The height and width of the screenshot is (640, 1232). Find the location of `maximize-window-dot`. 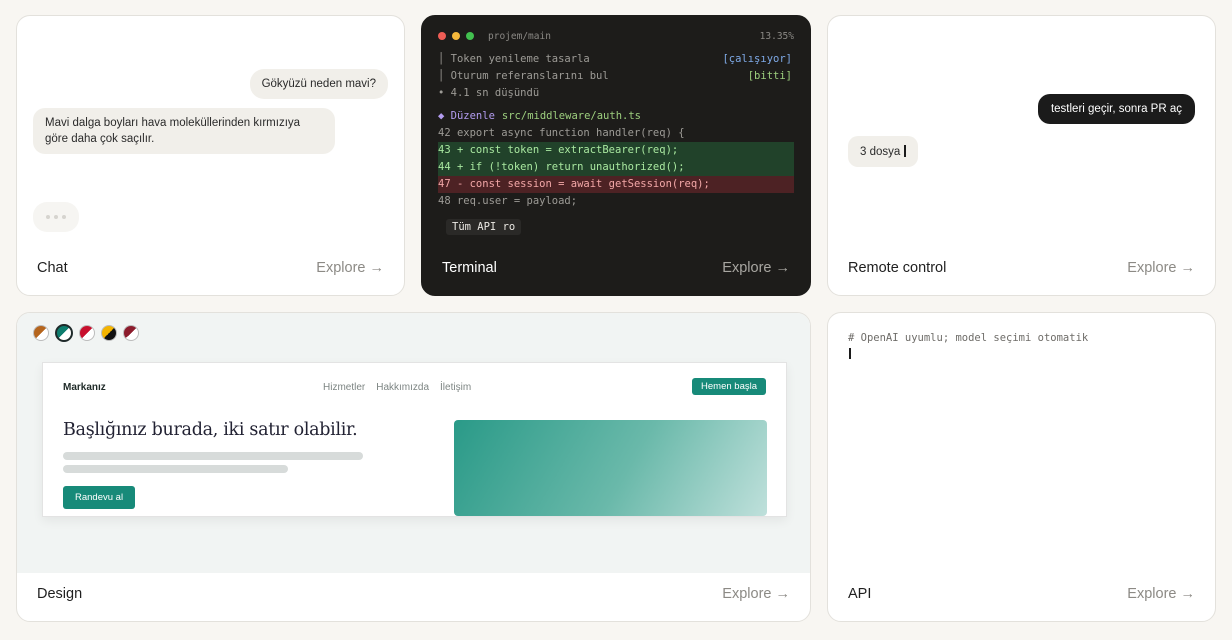

maximize-window-dot is located at coordinates (470, 36).